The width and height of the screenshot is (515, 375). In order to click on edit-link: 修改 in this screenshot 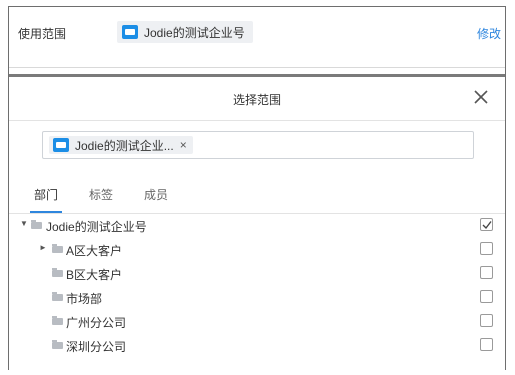, I will do `click(489, 33)`.